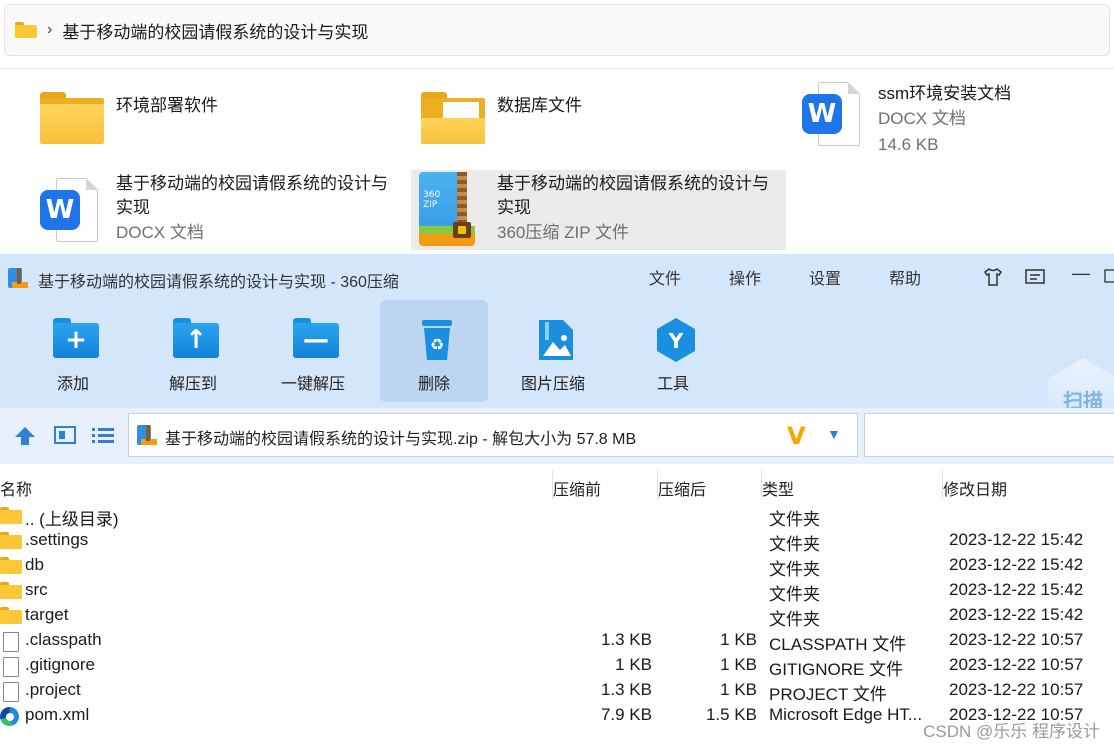 Image resolution: width=1114 pixels, height=748 pixels. What do you see at coordinates (196, 338) in the screenshot?
I see `extract-folder-icon: ↑` at bounding box center [196, 338].